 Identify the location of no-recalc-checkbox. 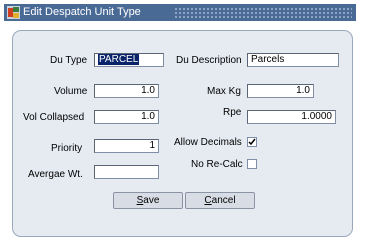
(252, 164).